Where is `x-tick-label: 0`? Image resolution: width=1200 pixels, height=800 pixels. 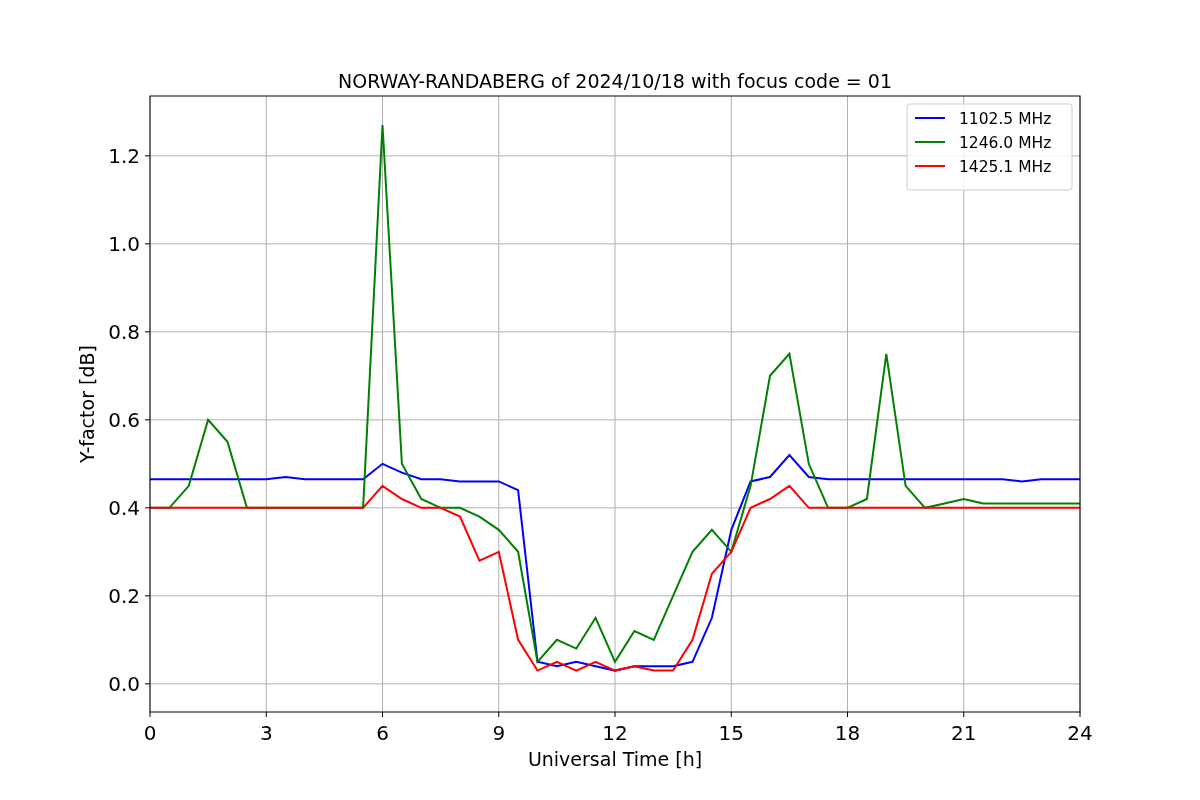
x-tick-label: 0 is located at coordinates (150, 733).